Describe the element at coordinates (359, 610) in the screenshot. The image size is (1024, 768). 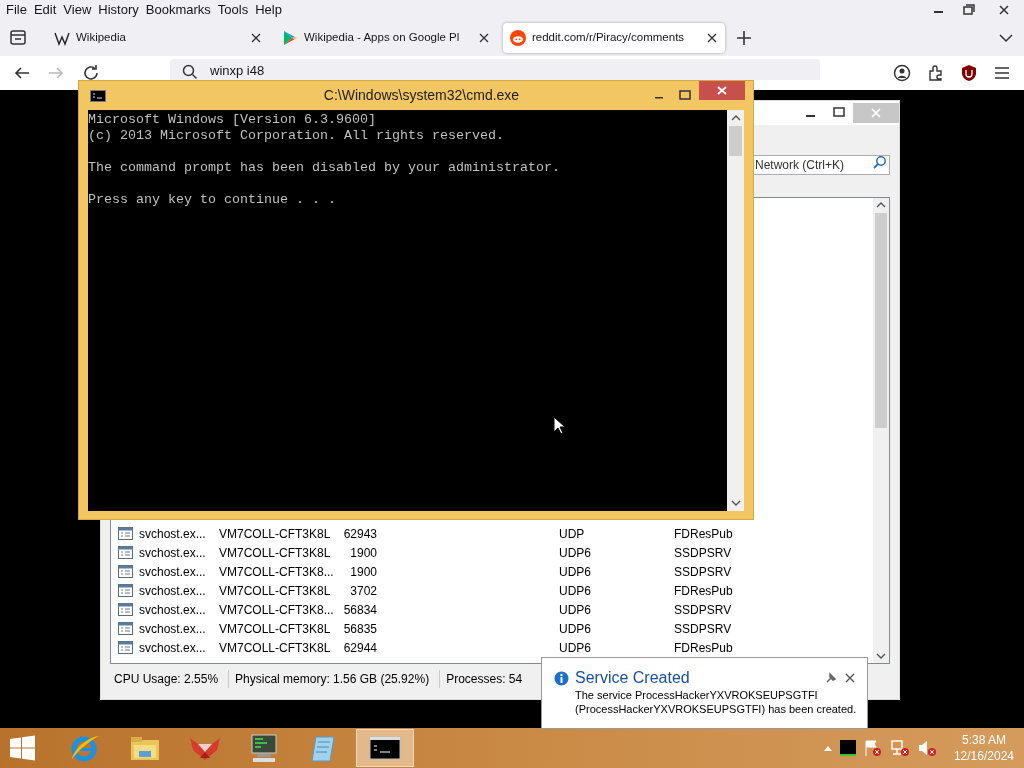
I see `table-cell-text: 56834` at that location.